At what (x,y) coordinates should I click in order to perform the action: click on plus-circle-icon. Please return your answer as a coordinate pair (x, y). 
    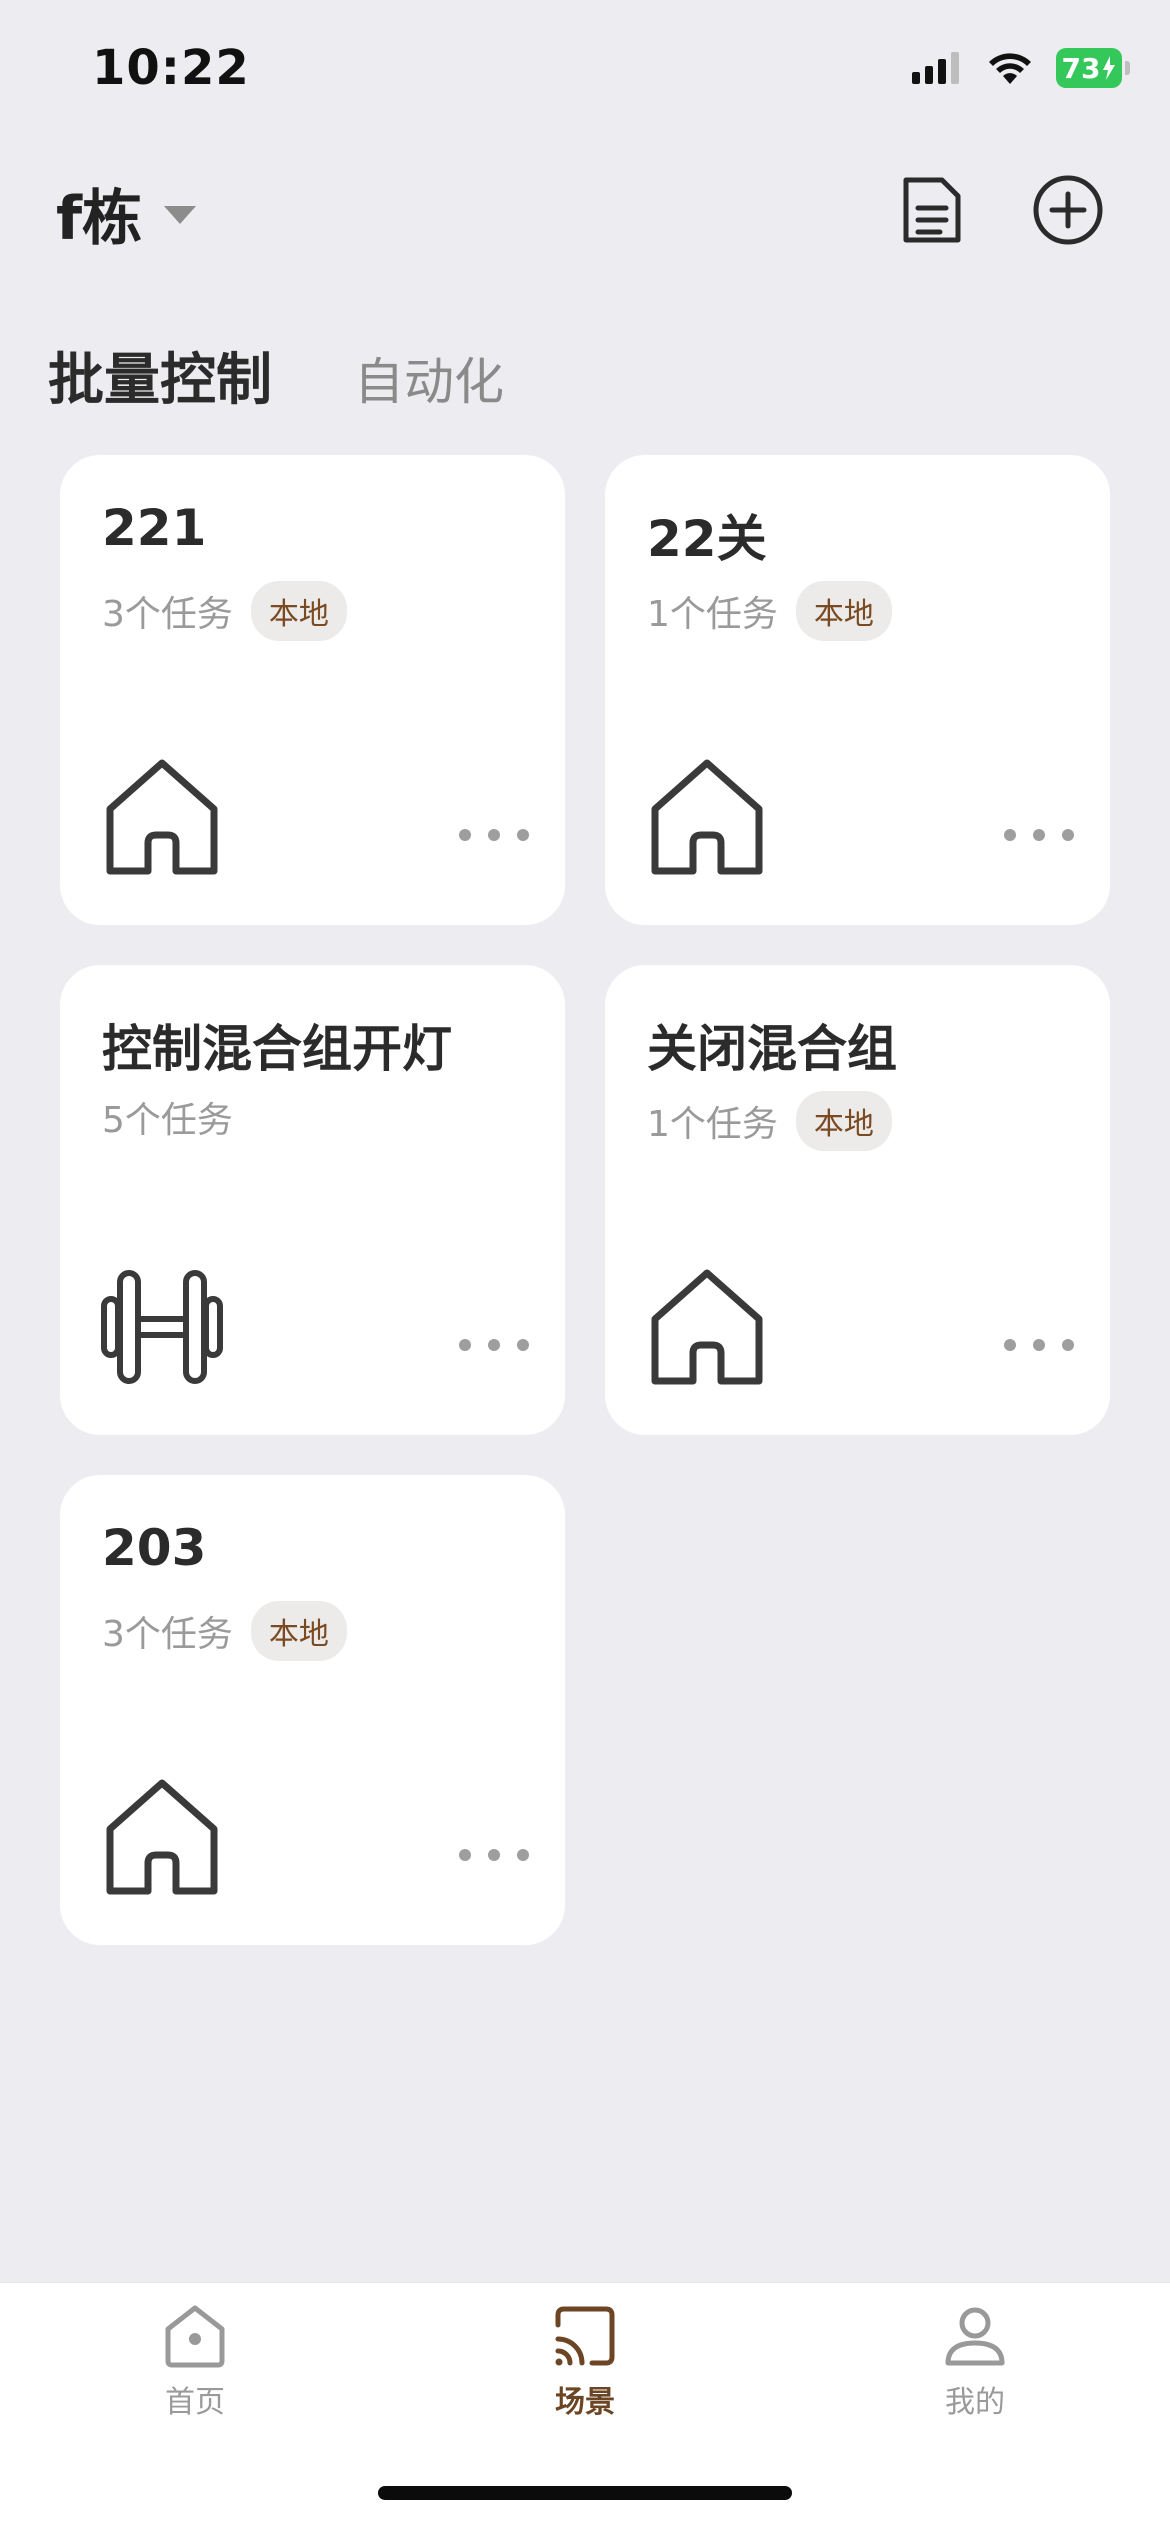
    Looking at the image, I should click on (1068, 210).